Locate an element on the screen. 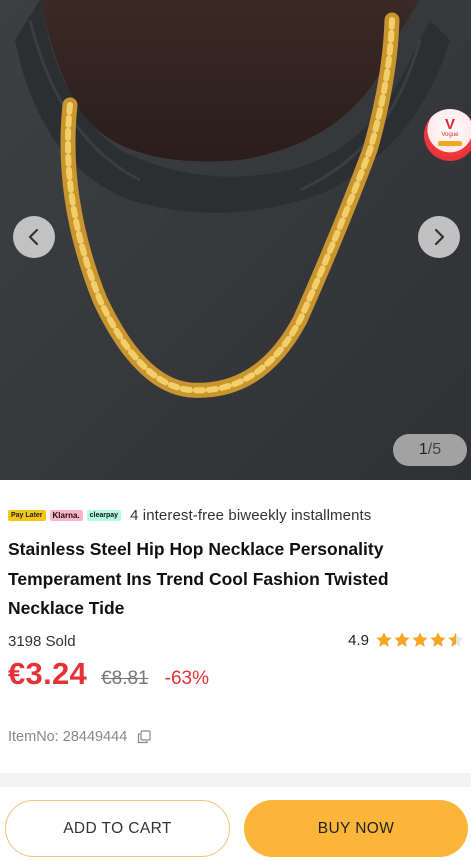  buy-now-button: BUY NOW is located at coordinates (356, 828).